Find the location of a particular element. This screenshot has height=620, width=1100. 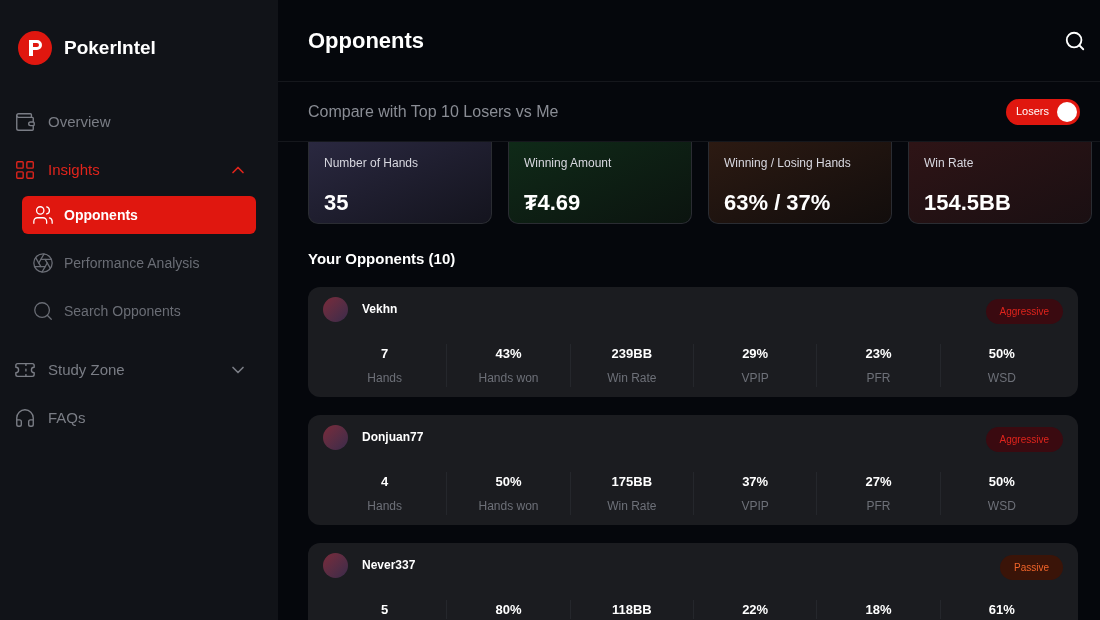

grid-icon is located at coordinates (25, 170).